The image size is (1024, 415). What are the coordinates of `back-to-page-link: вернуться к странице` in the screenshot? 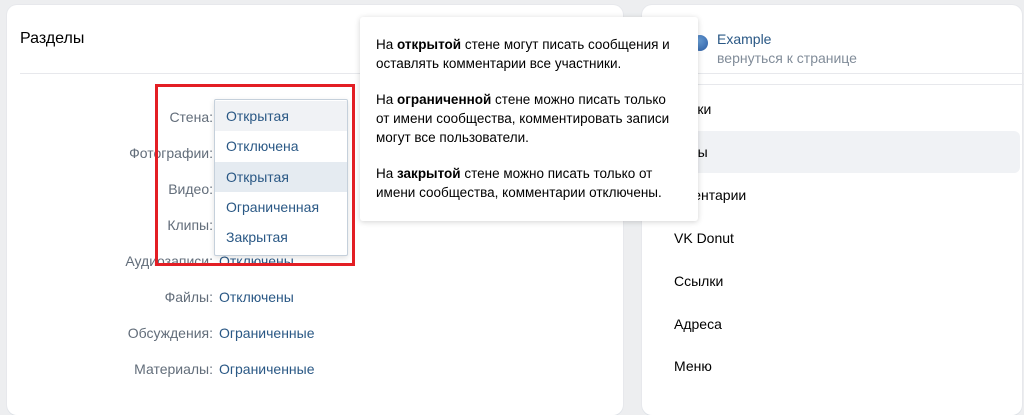 It's located at (787, 58).